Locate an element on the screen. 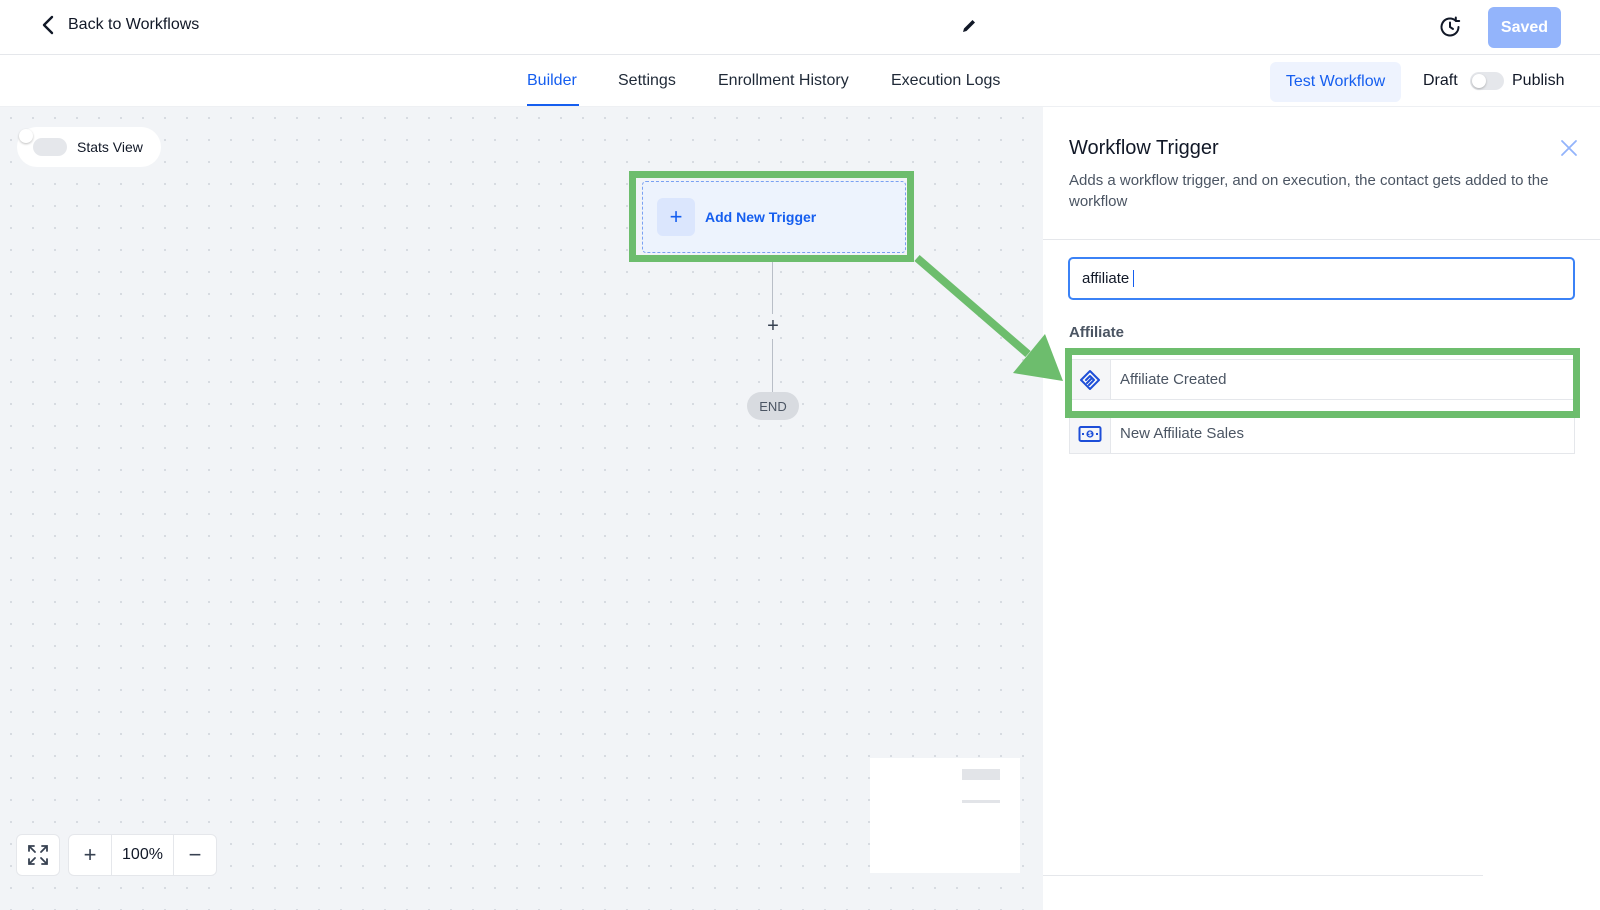 The image size is (1600, 910). add-new-trigger-card: + Add New Trigger is located at coordinates (774, 217).